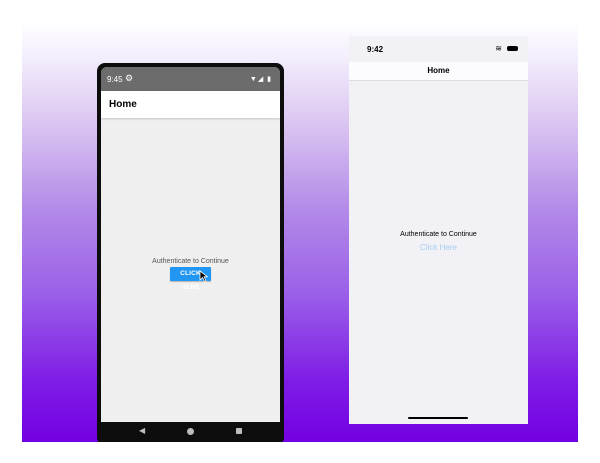 This screenshot has height=463, width=600. What do you see at coordinates (190, 104) in the screenshot?
I see `android-app-bar: Home` at bounding box center [190, 104].